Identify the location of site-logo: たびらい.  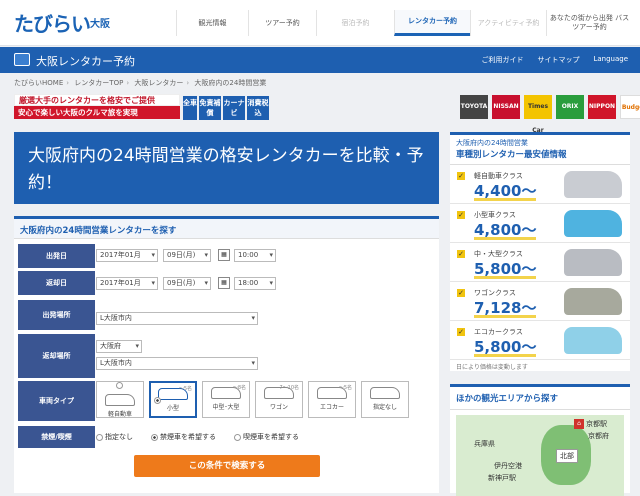
(52, 22).